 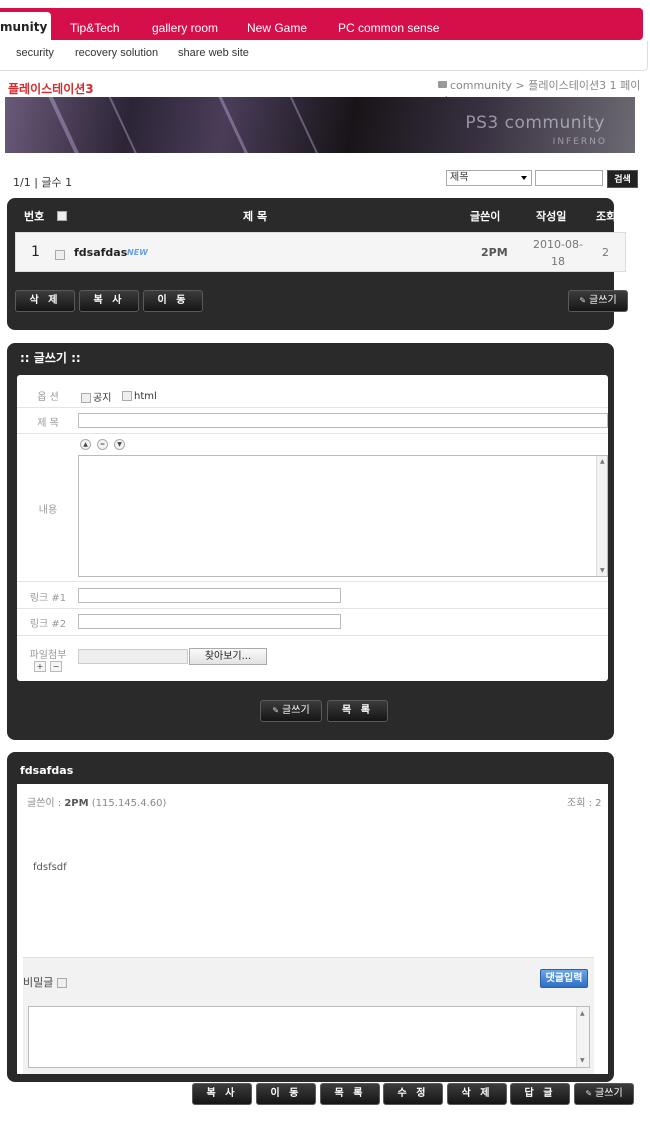 What do you see at coordinates (255, 216) in the screenshot?
I see `header-title: 제 목` at bounding box center [255, 216].